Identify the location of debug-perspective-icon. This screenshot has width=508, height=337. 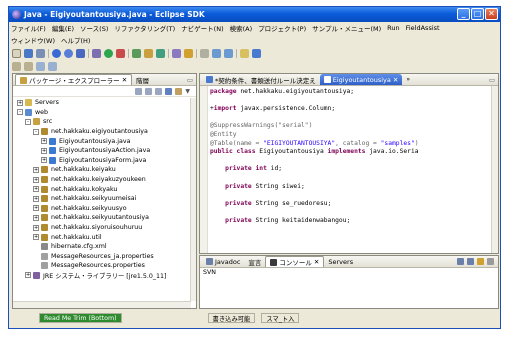
(256, 53).